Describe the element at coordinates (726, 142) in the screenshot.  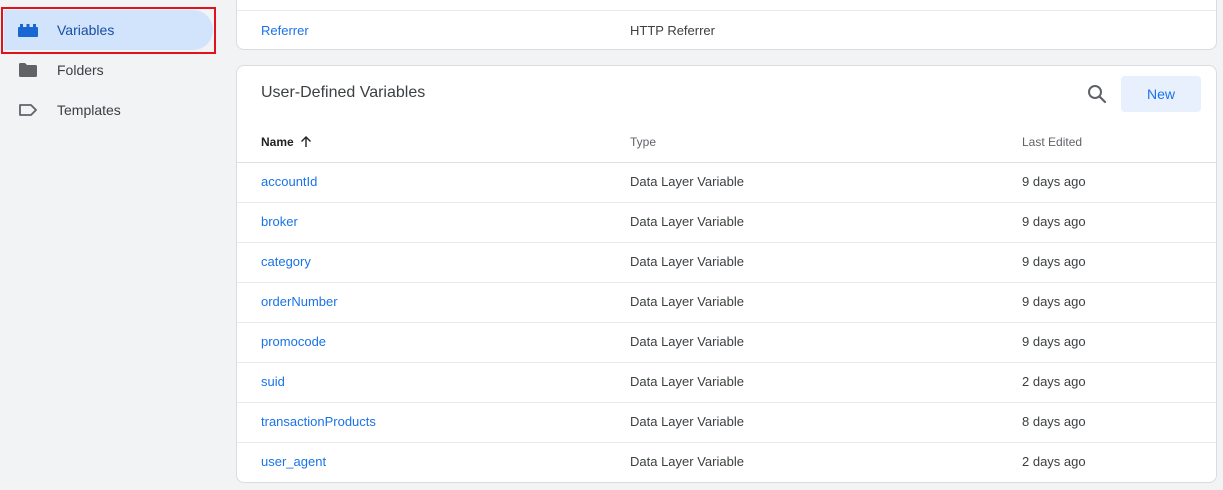
I see `table-header: Name Type Last Edited` at that location.